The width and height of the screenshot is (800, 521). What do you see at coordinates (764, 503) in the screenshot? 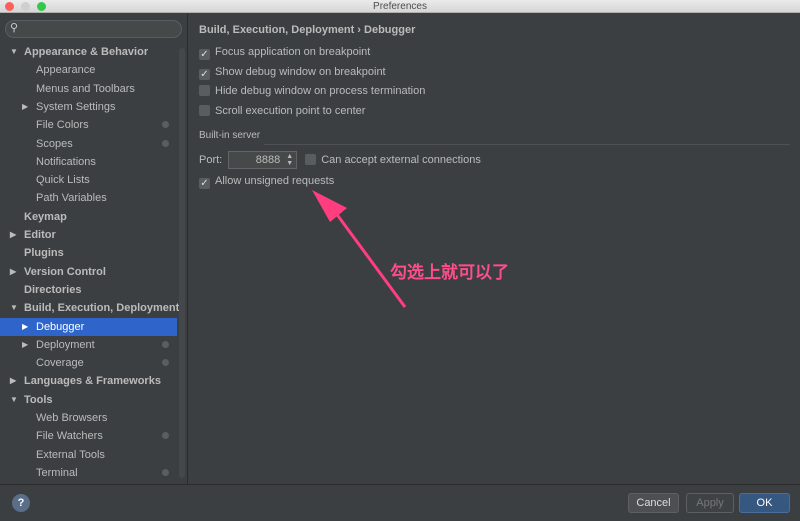
I see `ok-button: OK` at bounding box center [764, 503].